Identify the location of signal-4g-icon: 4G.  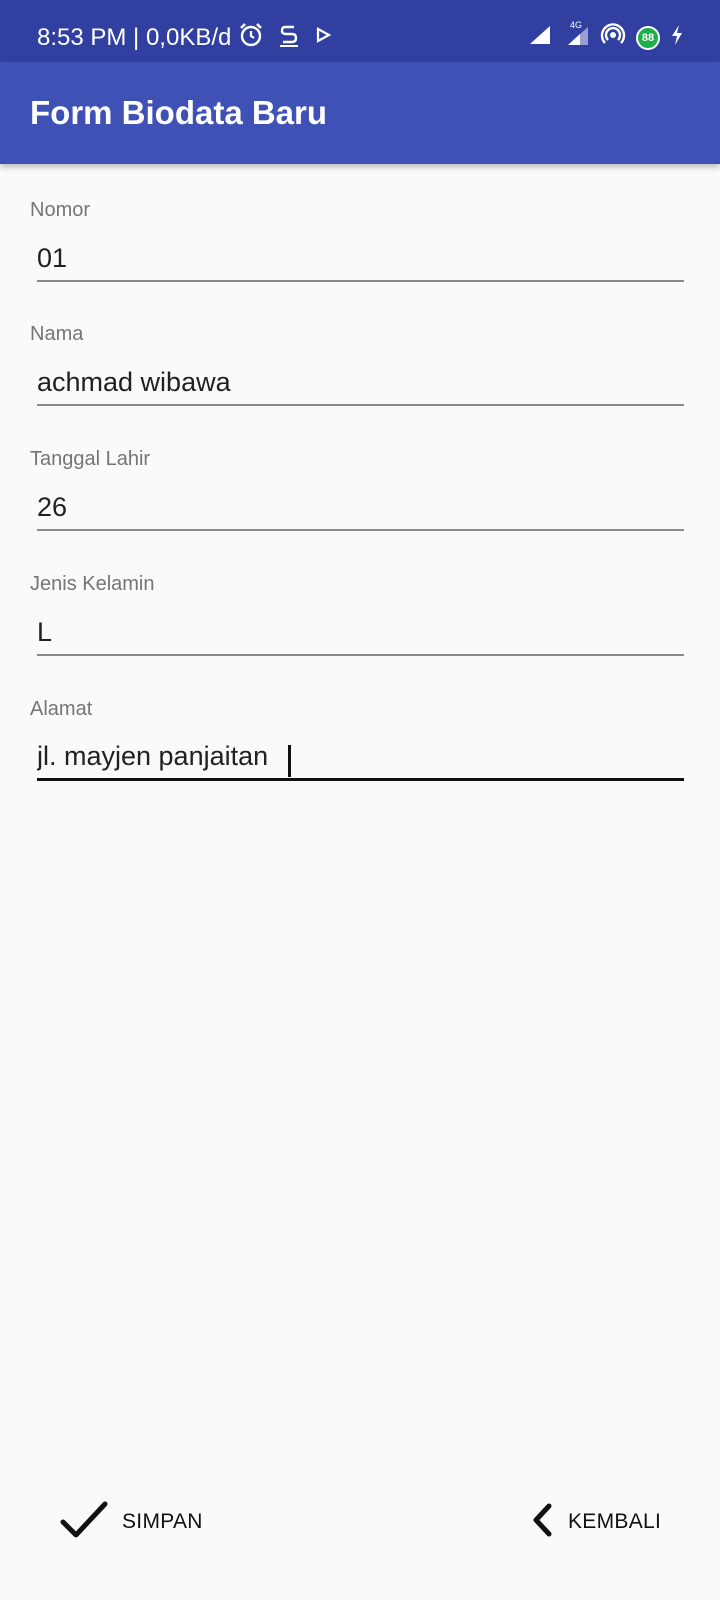
(576, 36).